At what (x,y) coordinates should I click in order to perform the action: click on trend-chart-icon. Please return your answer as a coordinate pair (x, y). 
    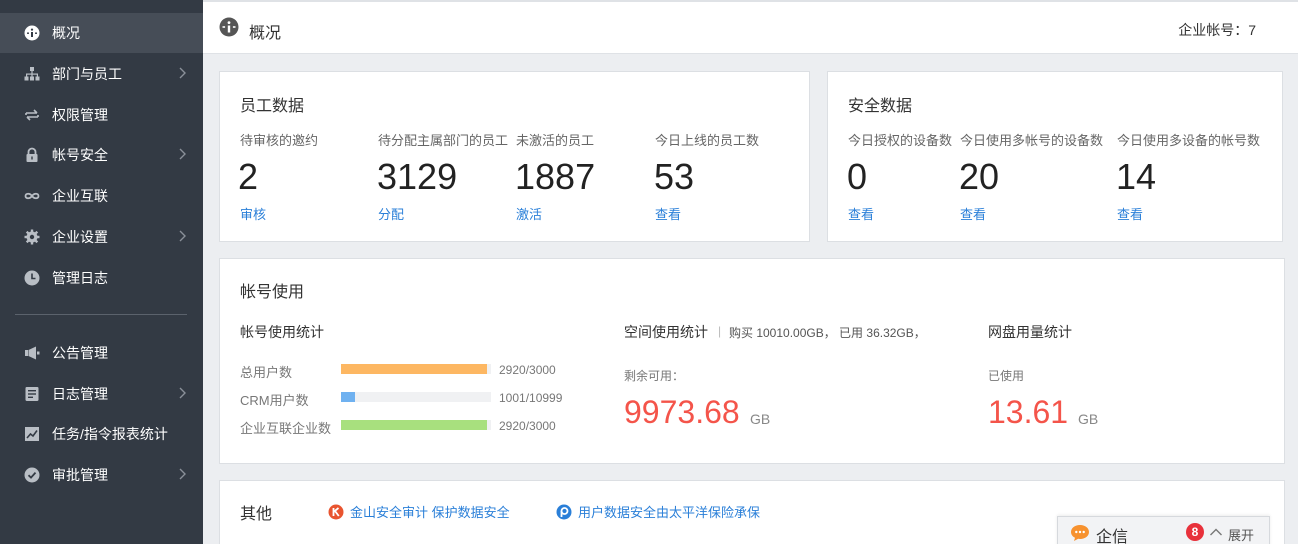
    Looking at the image, I should click on (32, 434).